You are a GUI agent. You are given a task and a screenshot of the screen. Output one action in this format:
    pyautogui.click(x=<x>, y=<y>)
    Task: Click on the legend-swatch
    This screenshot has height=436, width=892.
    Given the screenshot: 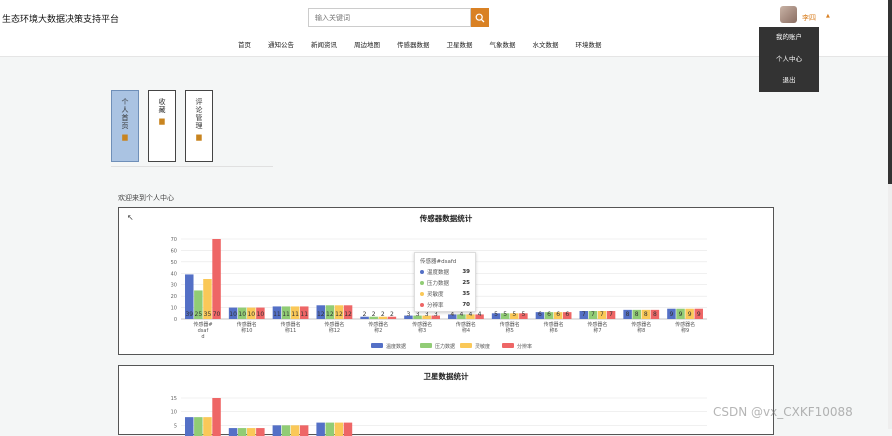 What is the action you would take?
    pyautogui.click(x=377, y=345)
    